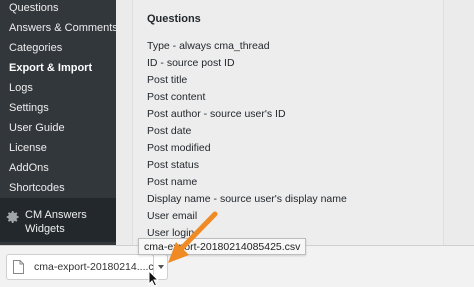  What do you see at coordinates (29, 108) in the screenshot?
I see `sidebar-item-settings: Settings` at bounding box center [29, 108].